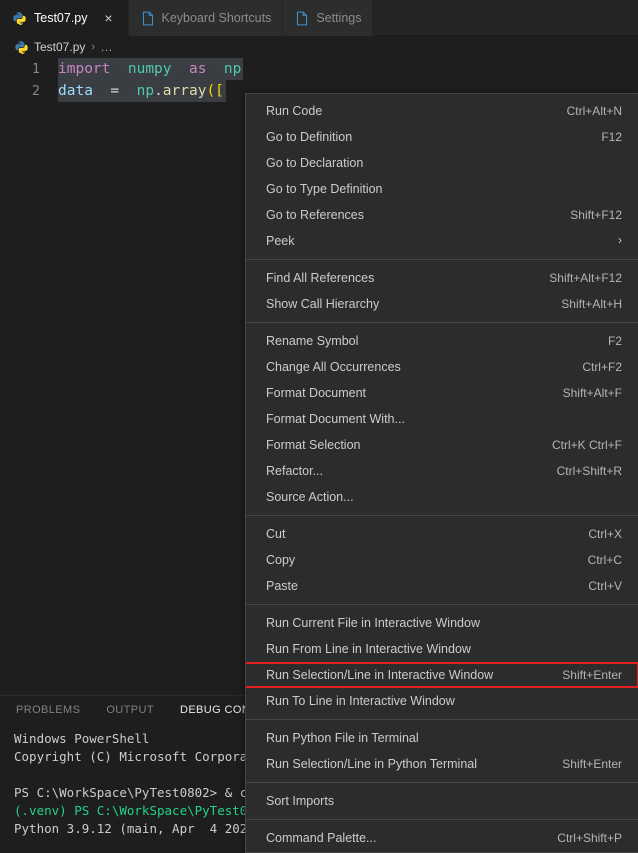 The height and width of the screenshot is (853, 638). I want to click on menu-item-run-code: Run Code Ctrl+Alt+N, so click(442, 111).